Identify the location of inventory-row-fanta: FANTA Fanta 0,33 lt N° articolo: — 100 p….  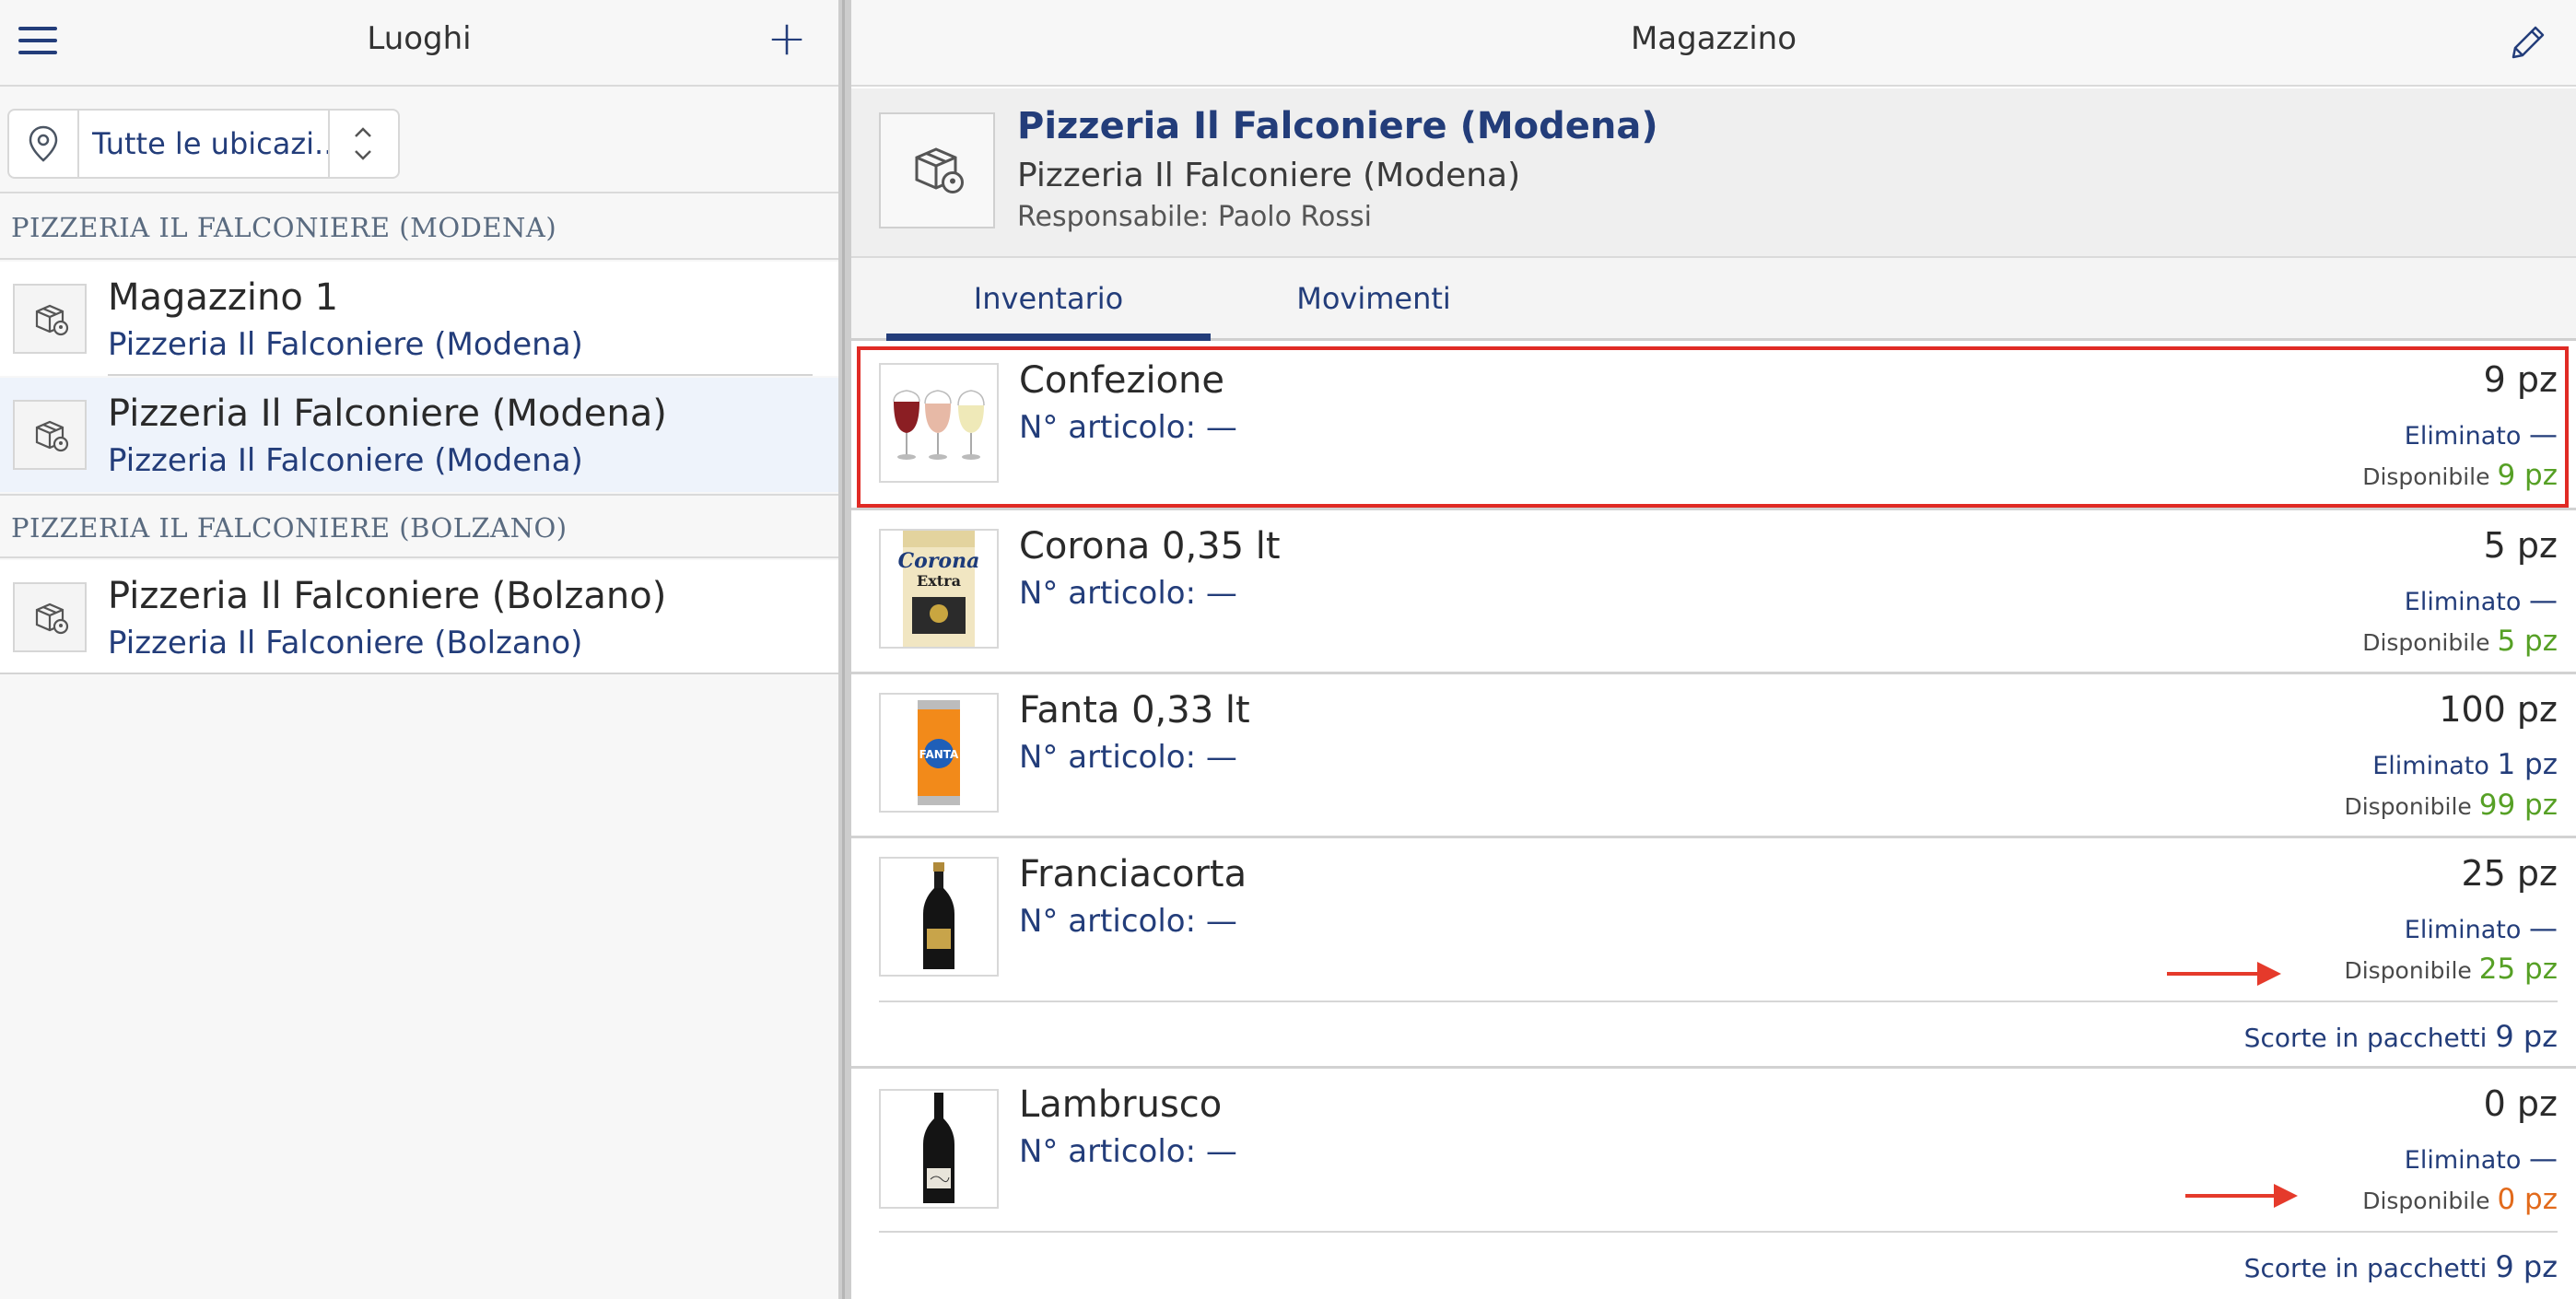
(1713, 756).